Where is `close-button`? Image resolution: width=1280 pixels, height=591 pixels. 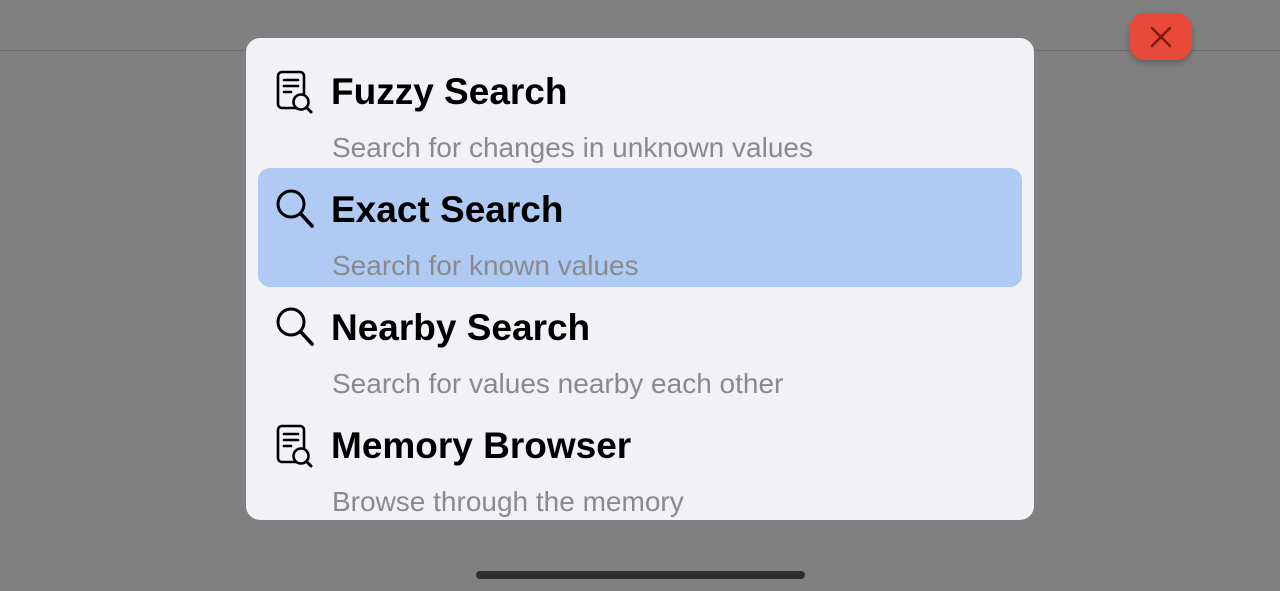 close-button is located at coordinates (1160, 36).